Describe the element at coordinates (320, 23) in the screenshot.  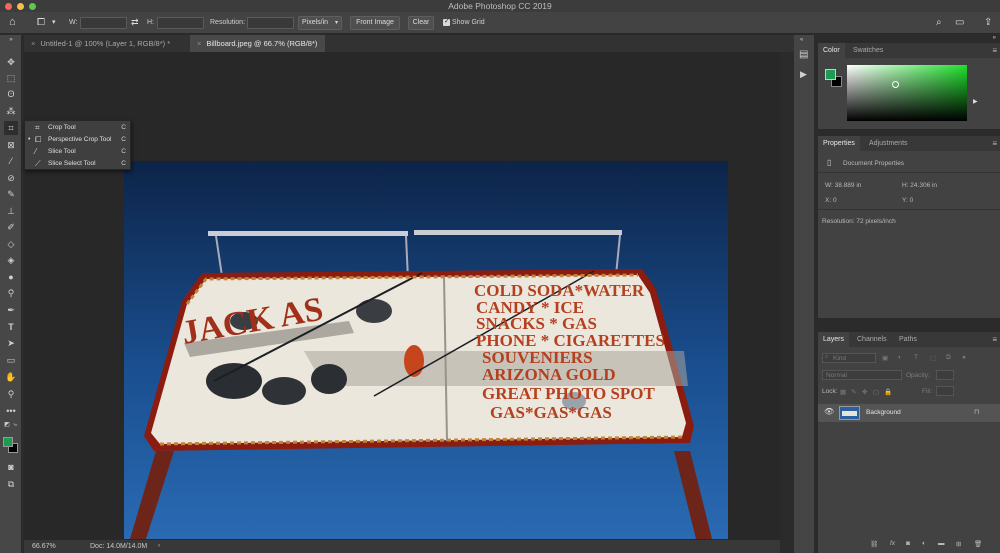
I see `units-select: Pixels/in ▾` at that location.